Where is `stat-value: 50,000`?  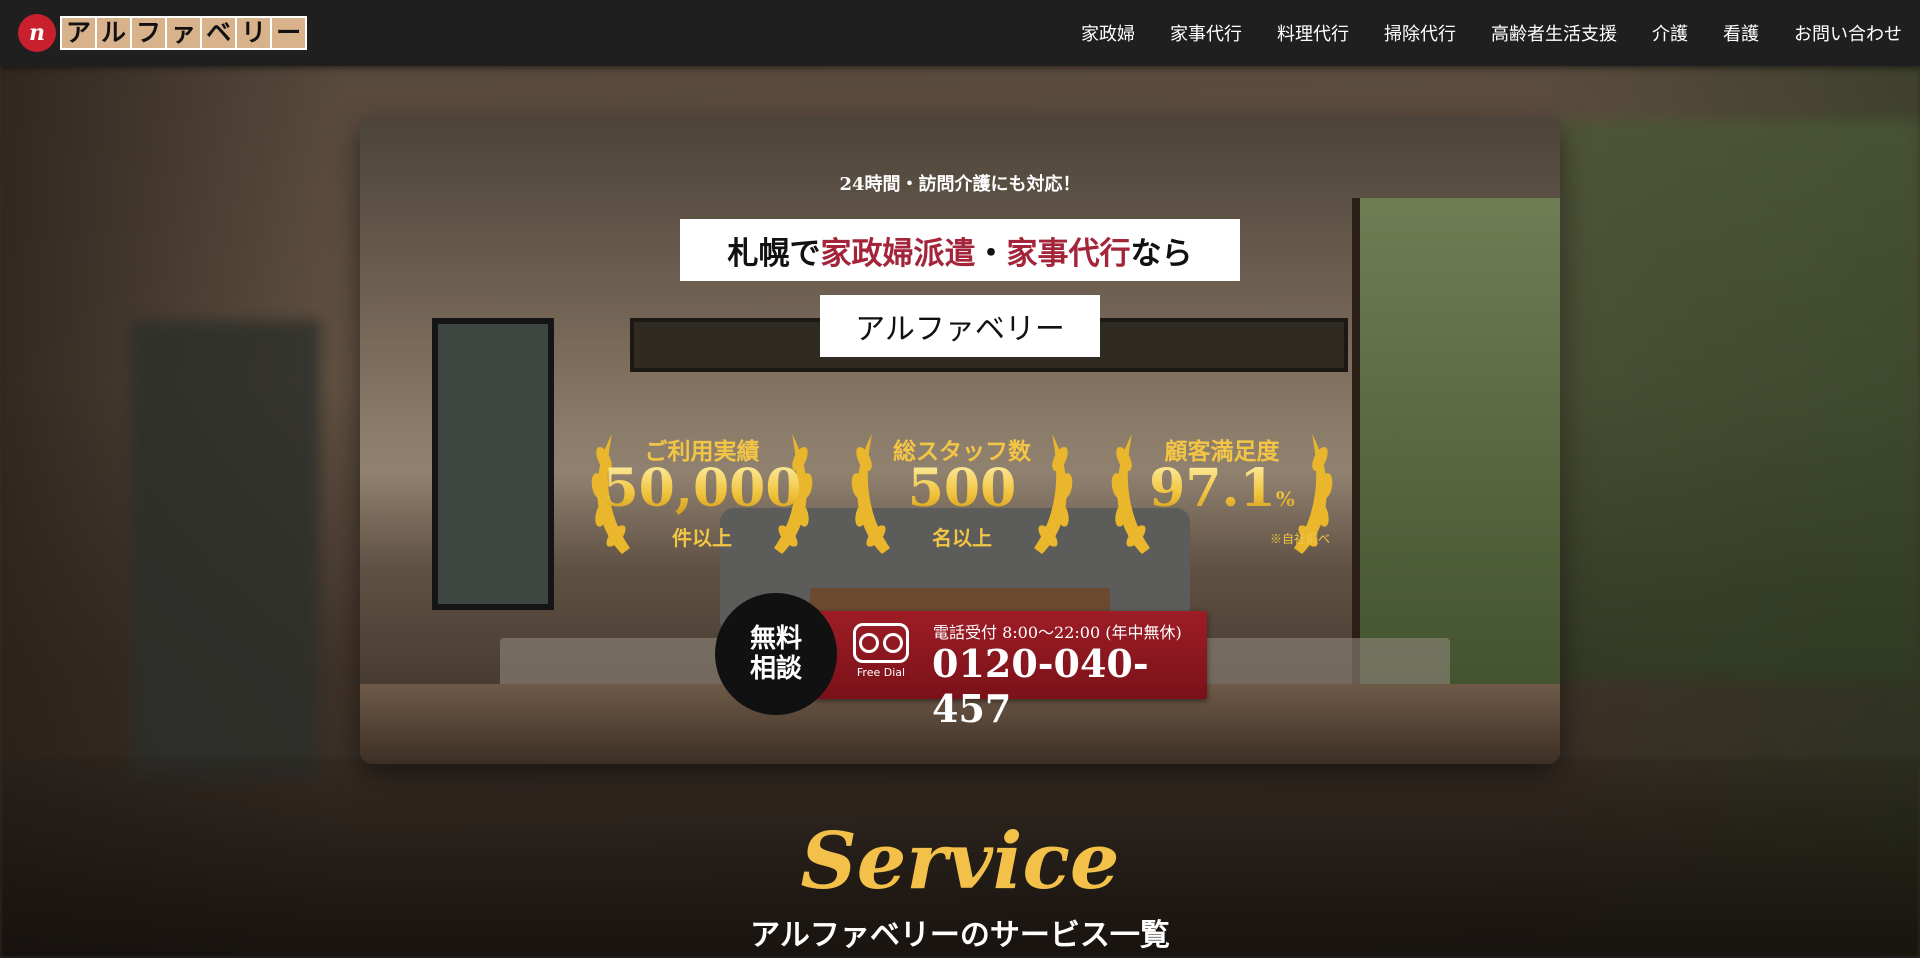
stat-value: 50,000 is located at coordinates (702, 488).